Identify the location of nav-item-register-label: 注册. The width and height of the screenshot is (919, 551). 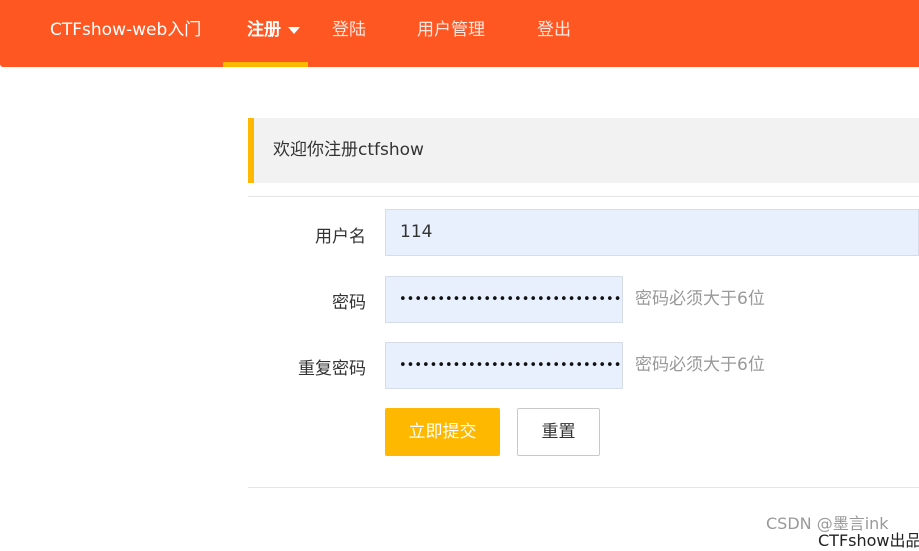
(264, 30).